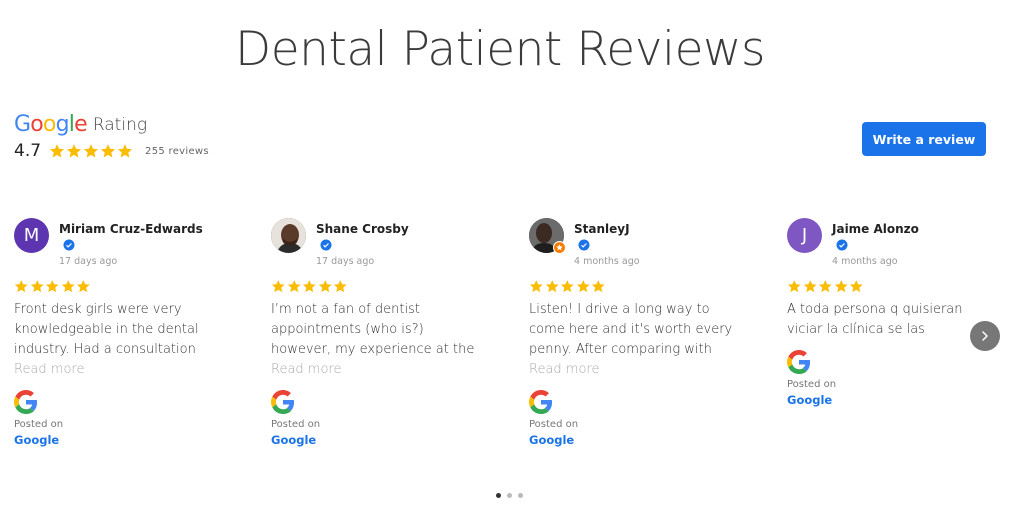 This screenshot has width=1024, height=510. What do you see at coordinates (500, 49) in the screenshot?
I see `page-title: Dental Patient Reviews` at bounding box center [500, 49].